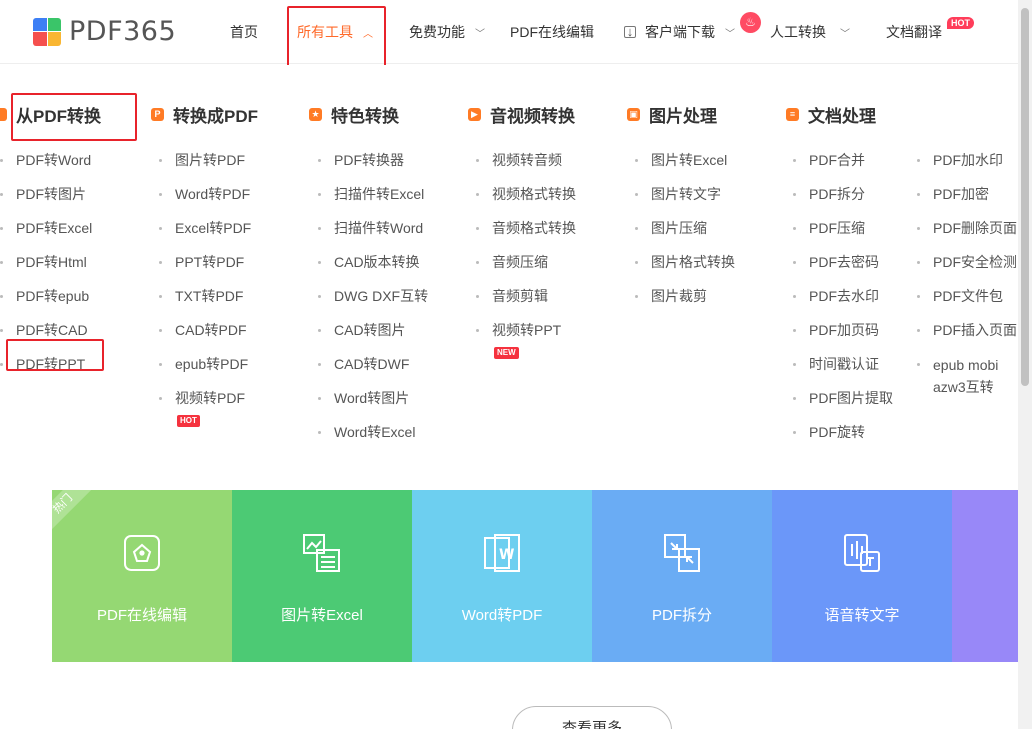 The width and height of the screenshot is (1032, 729). I want to click on menu-item: CAD转图片, so click(373, 337).